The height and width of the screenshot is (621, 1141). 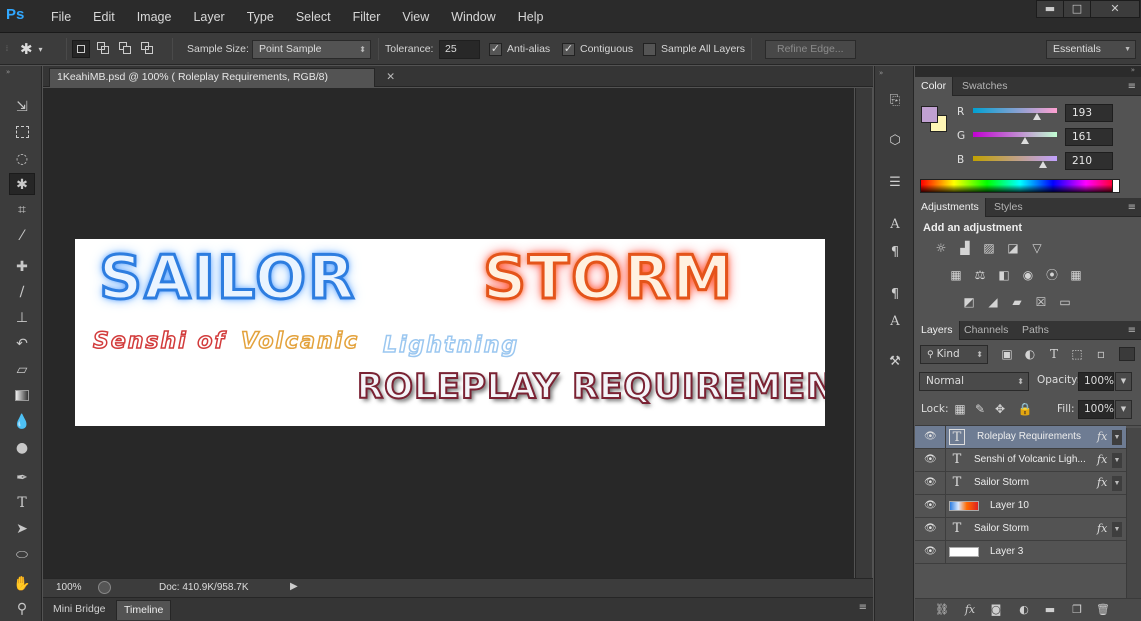 I want to click on dodge-tool-icon: ●, so click(x=22, y=448).